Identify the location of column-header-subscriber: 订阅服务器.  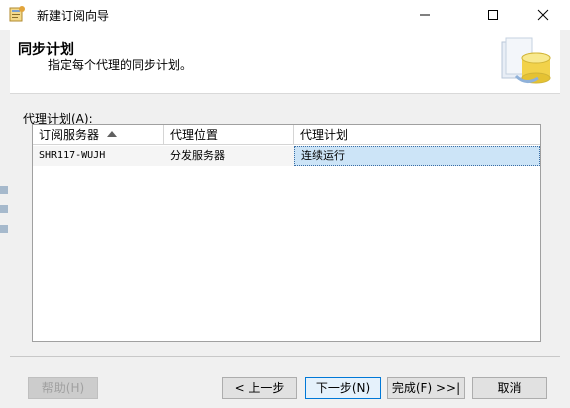
(98, 135).